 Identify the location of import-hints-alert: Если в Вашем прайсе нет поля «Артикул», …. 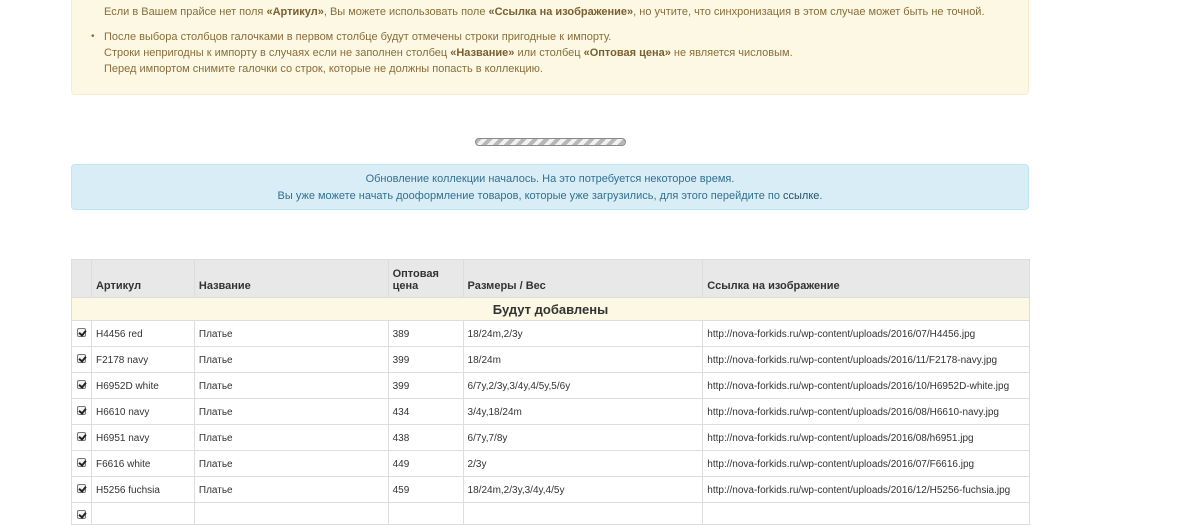
(550, 47).